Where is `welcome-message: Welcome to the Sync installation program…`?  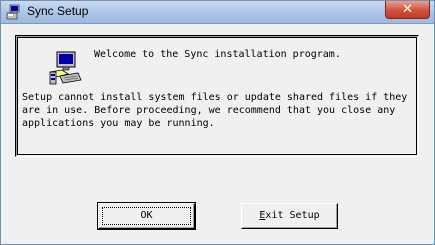
welcome-message: Welcome to the Sync installation program… is located at coordinates (217, 54).